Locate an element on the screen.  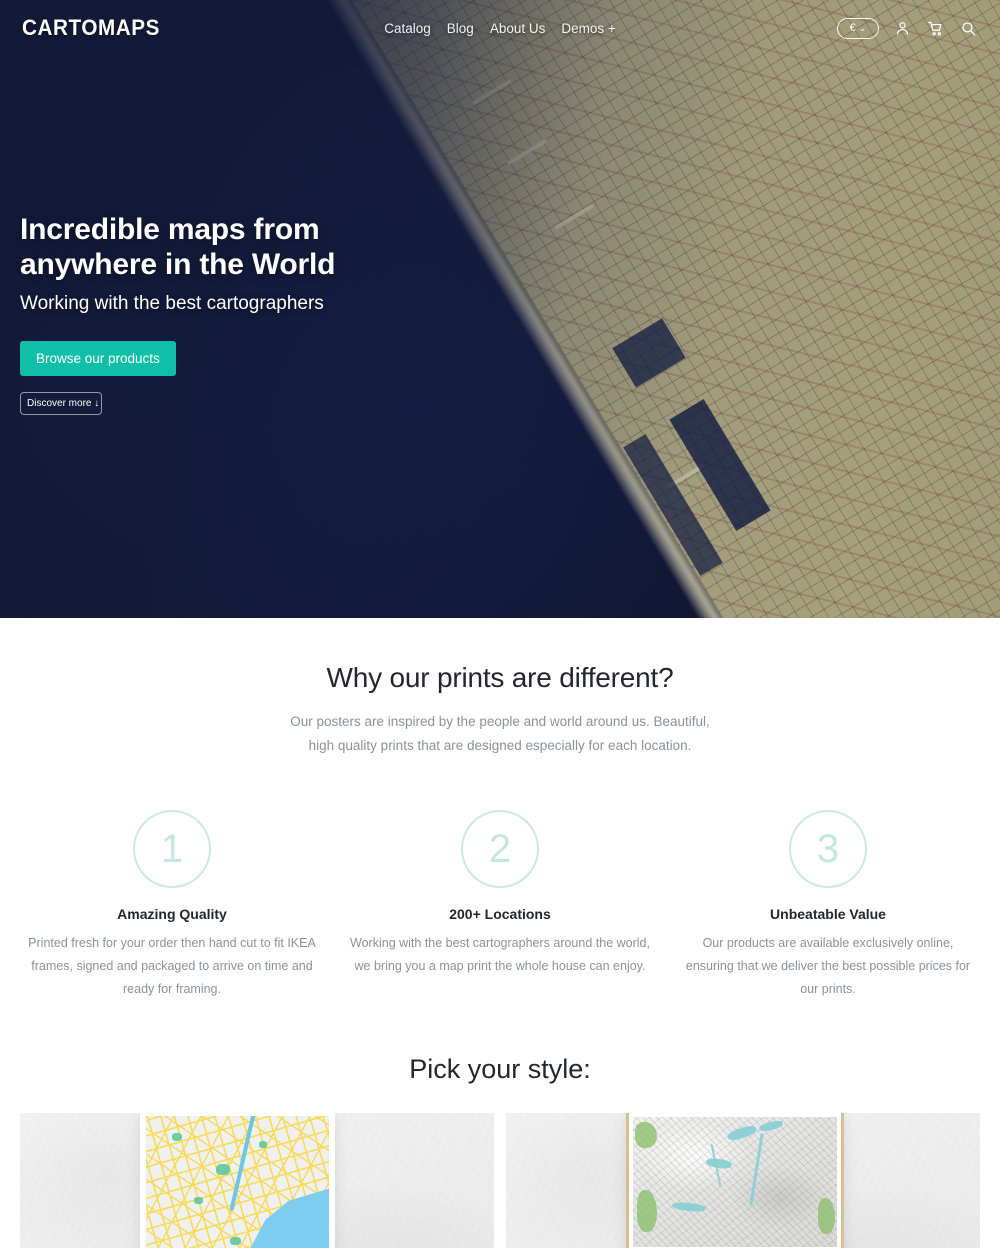
styles-title: Pick your style: is located at coordinates (500, 1069).